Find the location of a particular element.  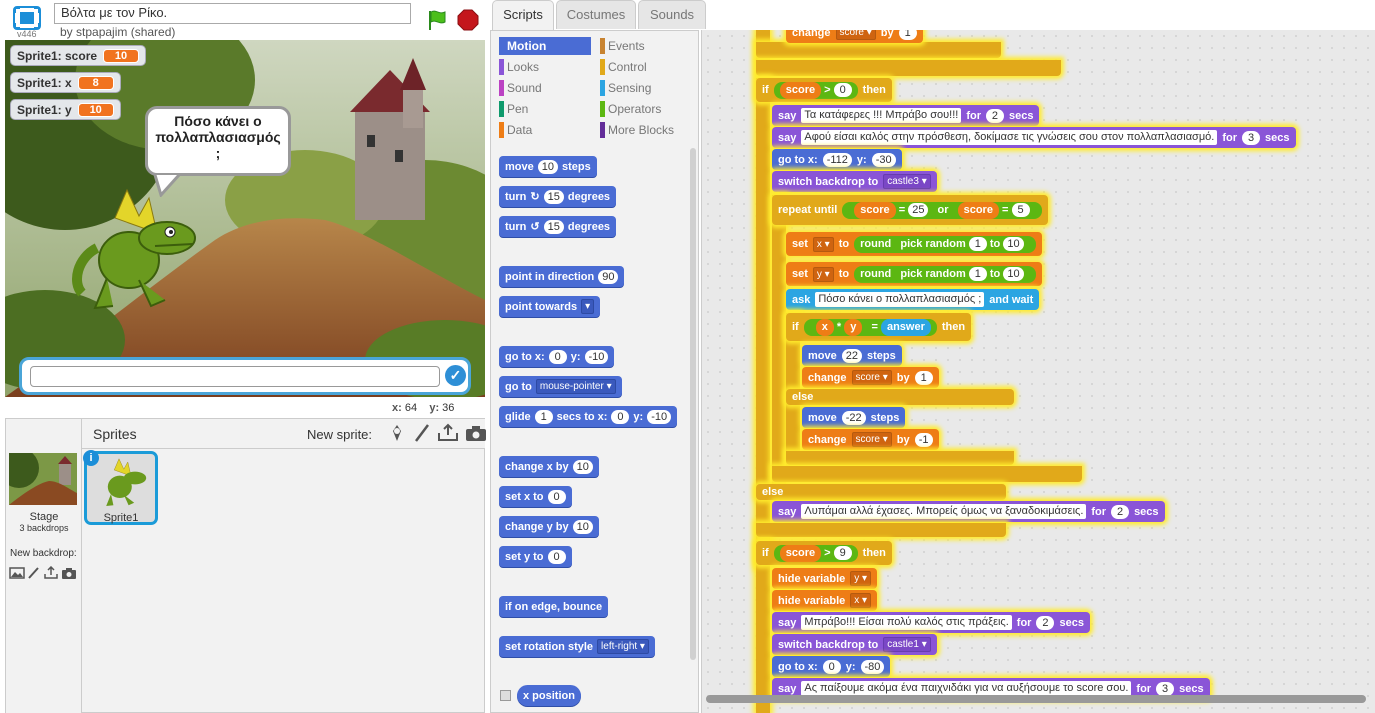

x-position-checkbox is located at coordinates (505, 695).